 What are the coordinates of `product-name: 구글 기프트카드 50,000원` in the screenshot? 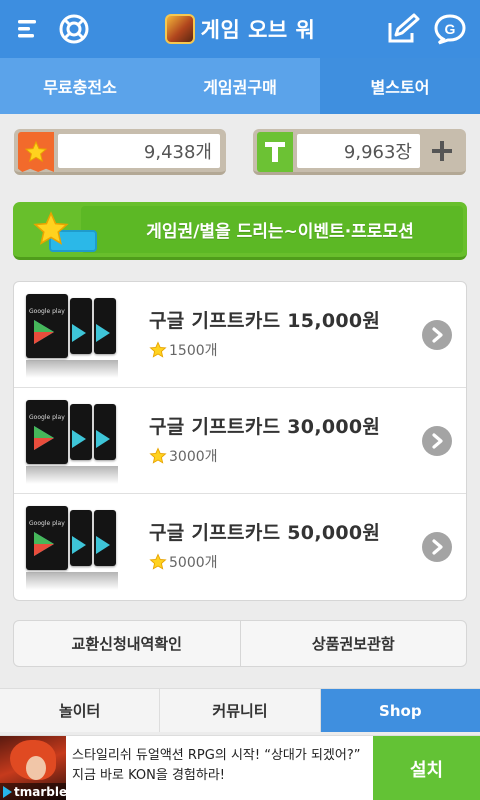 It's located at (265, 533).